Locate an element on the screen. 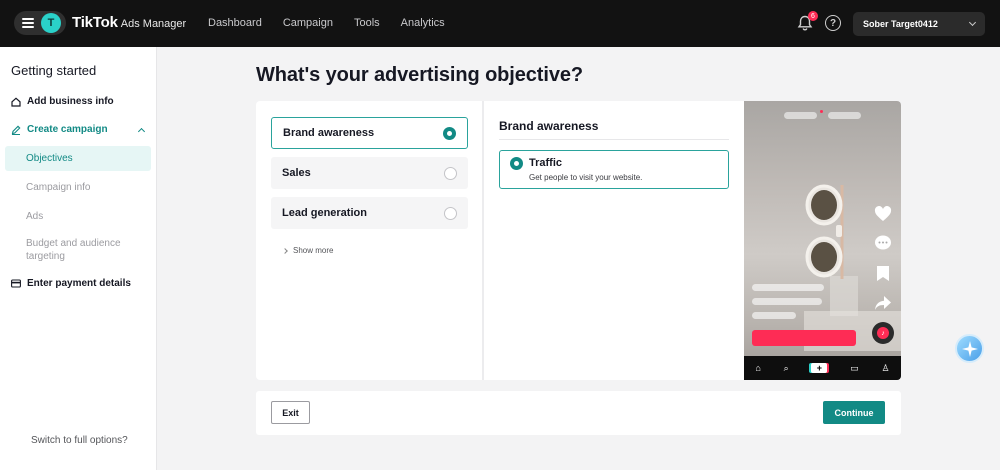  account-selector: Sober Target0412 is located at coordinates (919, 24).